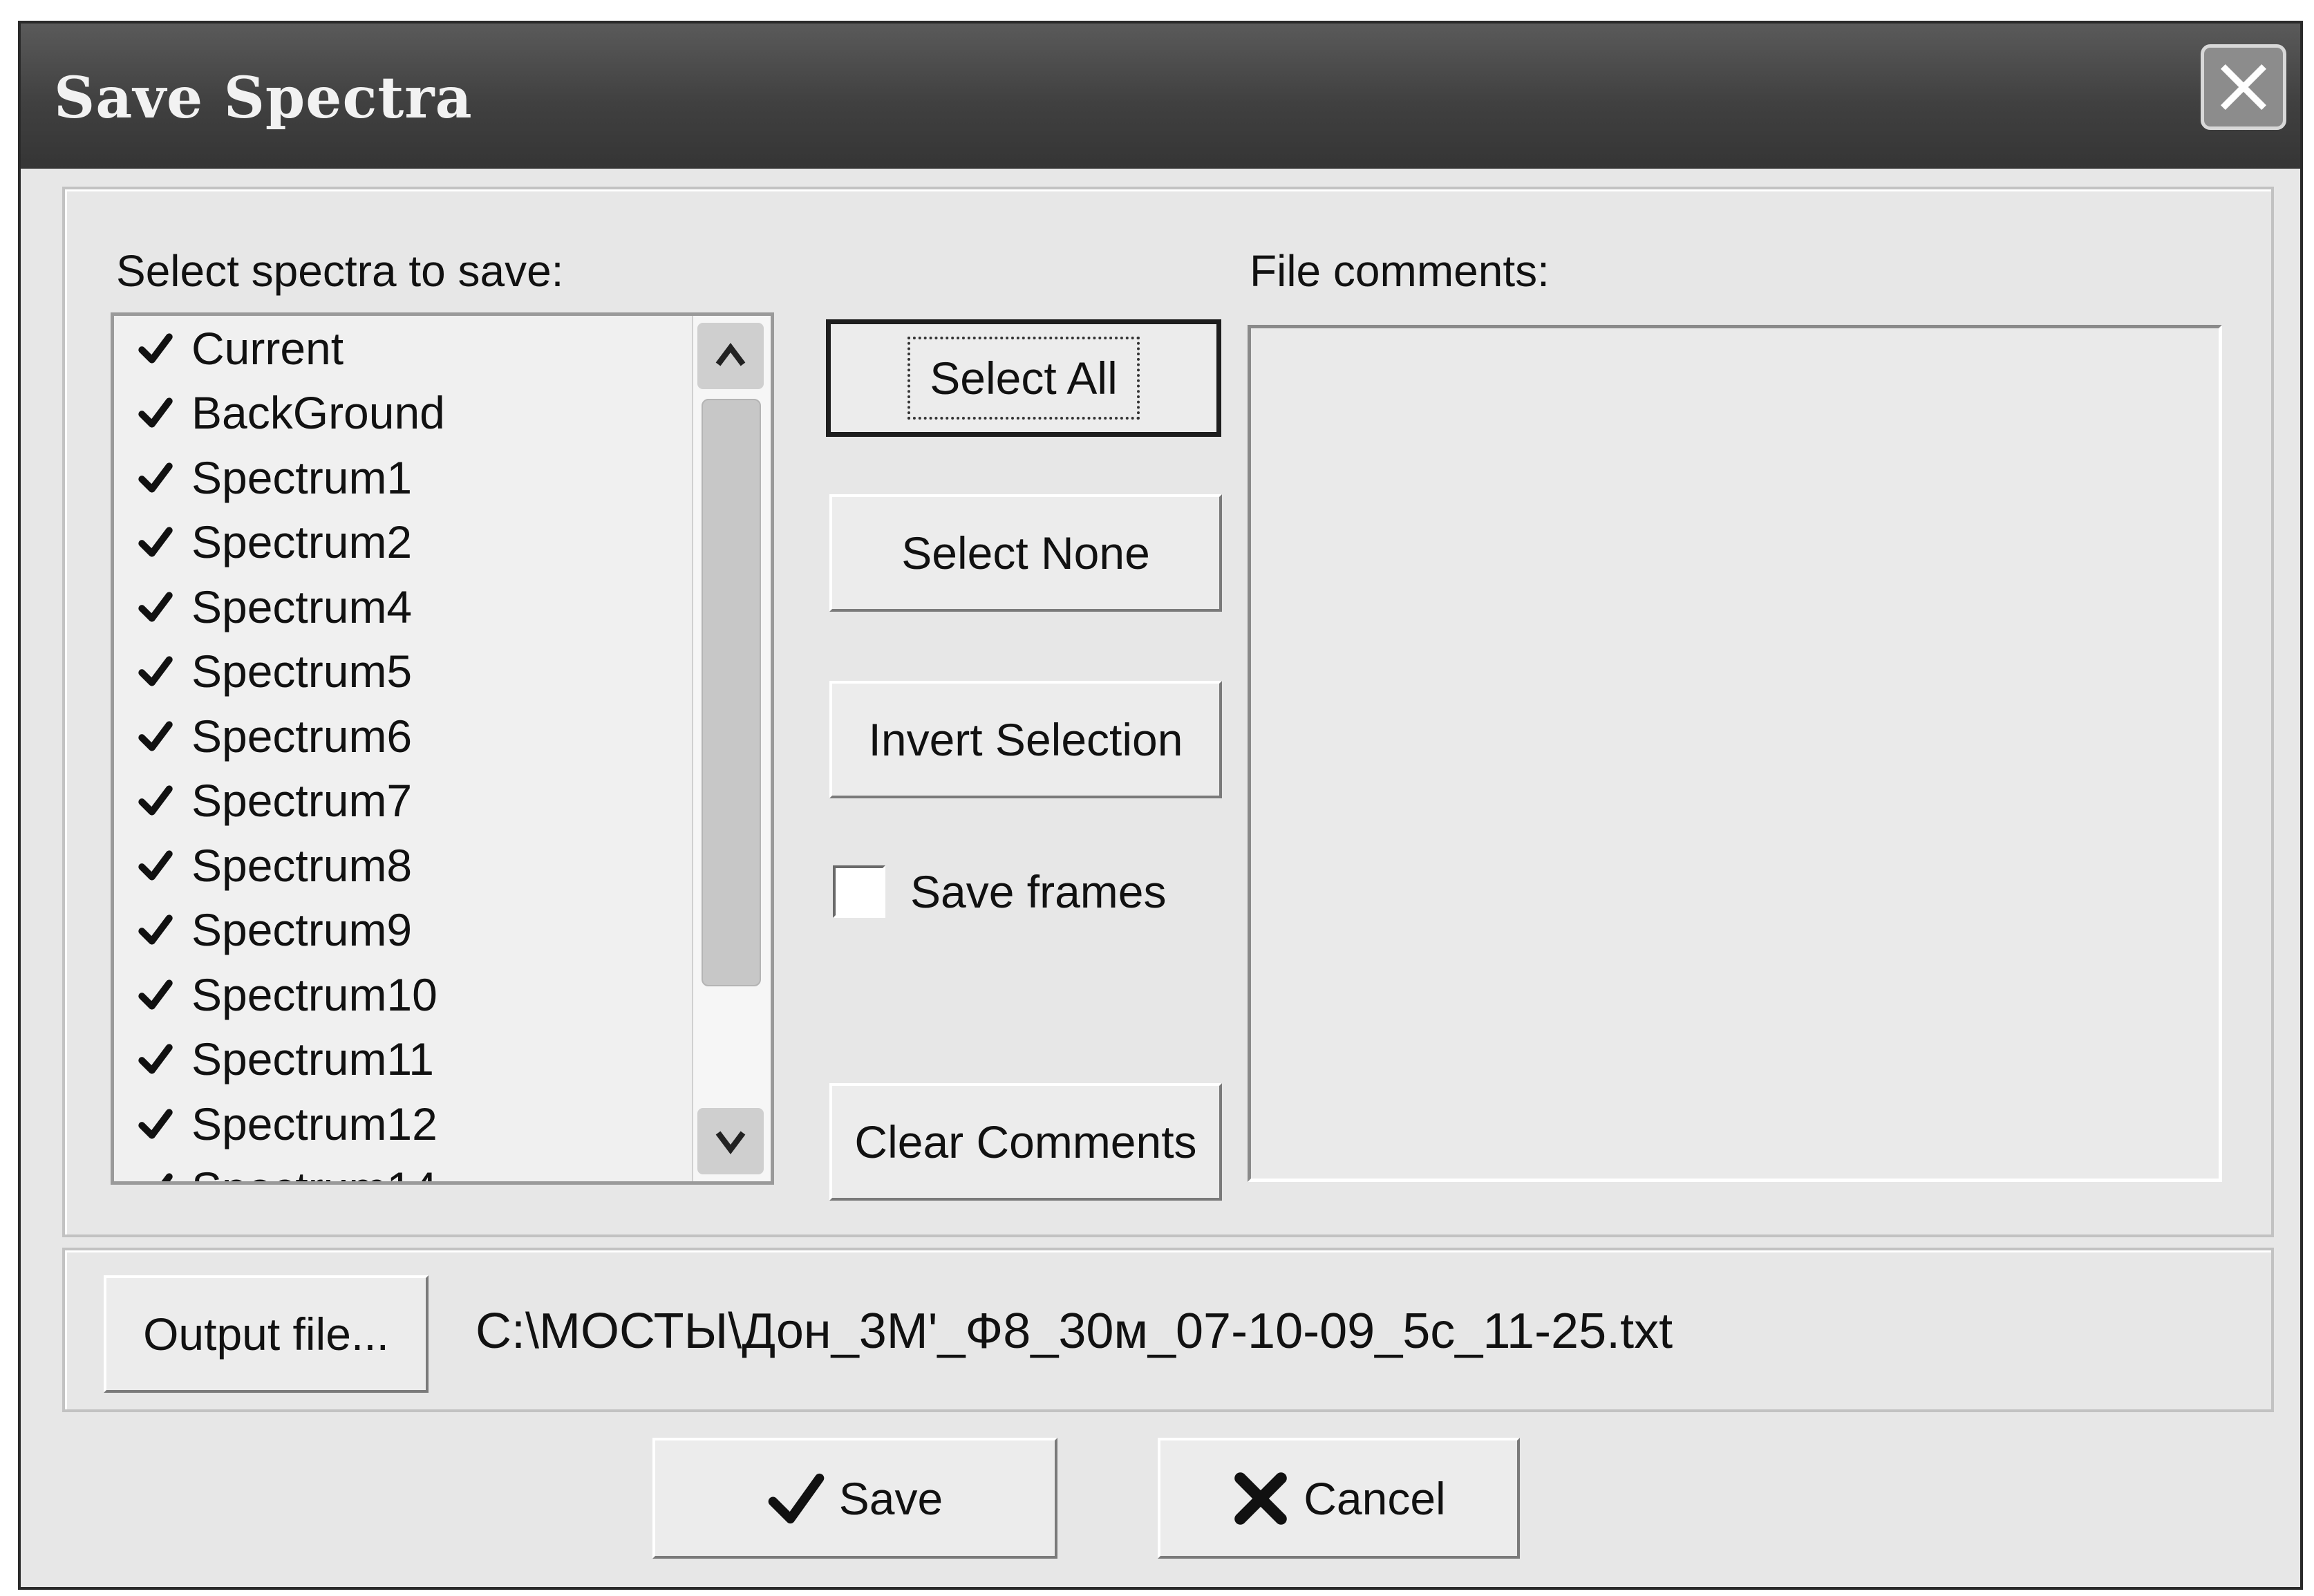 The width and height of the screenshot is (2314, 1596). Describe the element at coordinates (312, 1059) in the screenshot. I see `list-item-label: Spectrum11` at that location.